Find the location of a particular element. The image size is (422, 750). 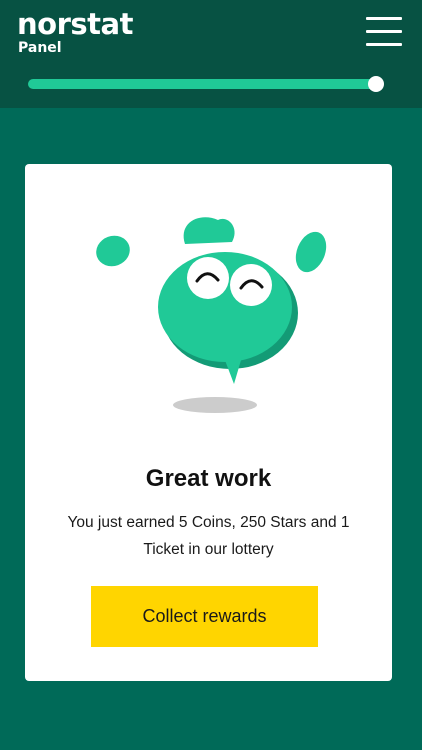

logo-wordmark: norstat is located at coordinates (75, 24).